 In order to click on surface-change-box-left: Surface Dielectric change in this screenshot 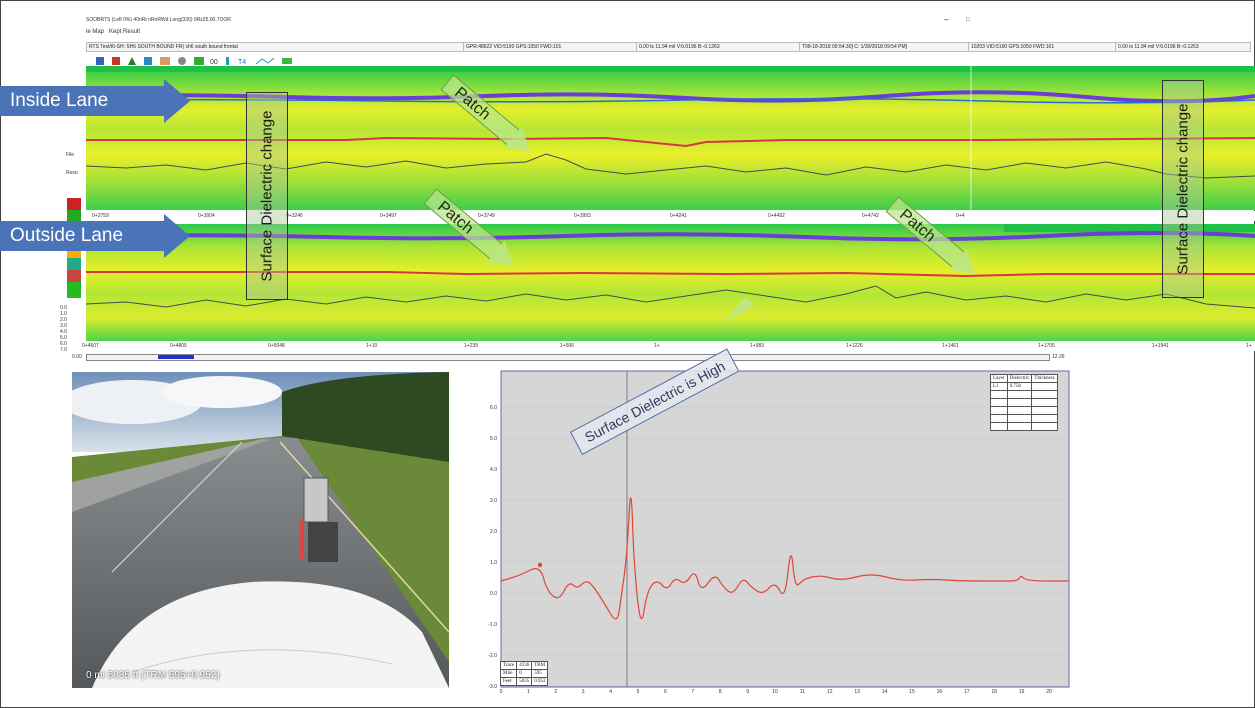, I will do `click(267, 196)`.